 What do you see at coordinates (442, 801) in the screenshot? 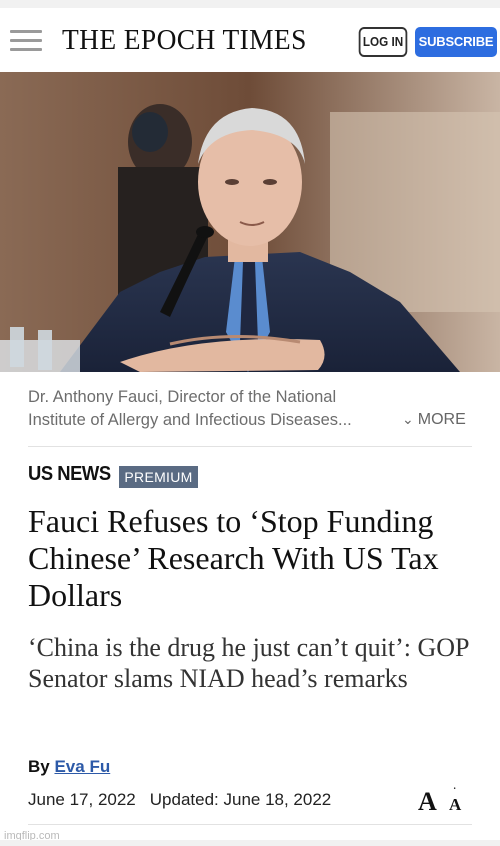
I see `font-size-toggle: A ˙ A` at bounding box center [442, 801].